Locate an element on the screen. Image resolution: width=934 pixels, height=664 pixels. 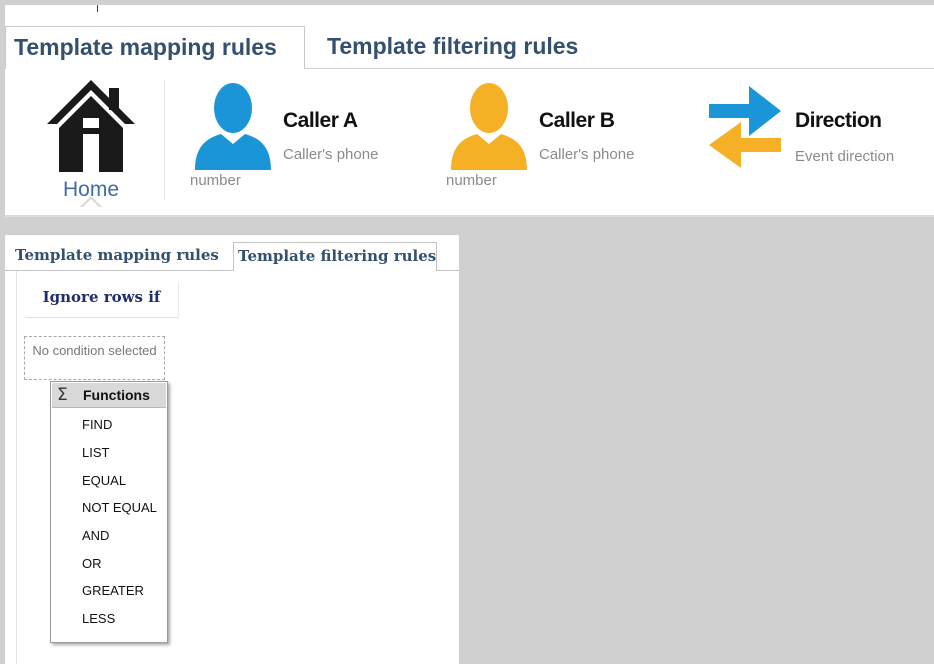
direction-title: Direction is located at coordinates (838, 120).